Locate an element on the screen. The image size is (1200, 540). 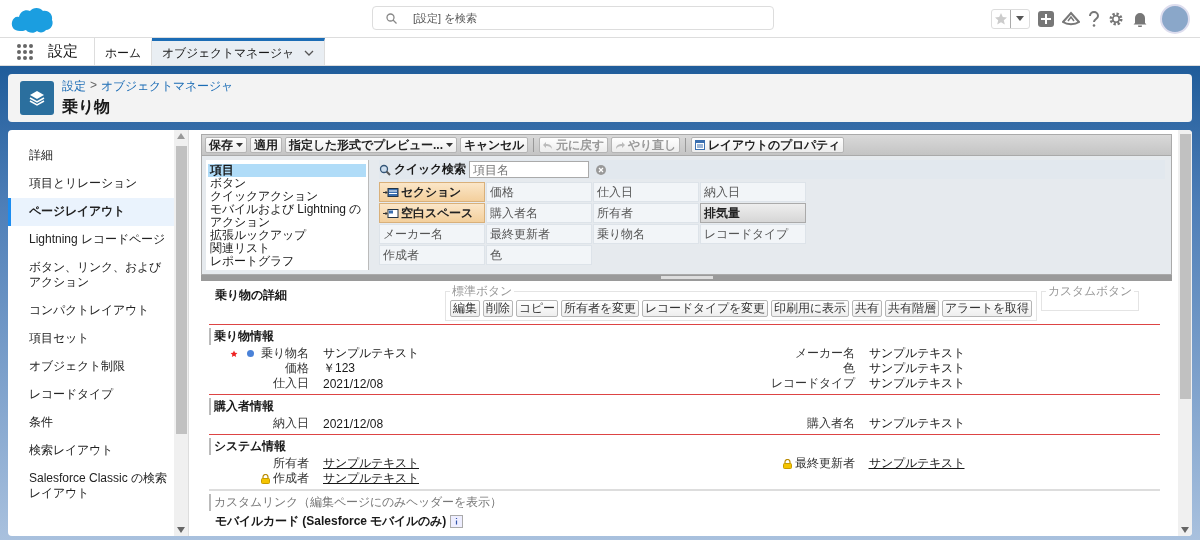
sidebar-item: Lightning レコードページ is located at coordinates (91, 240).